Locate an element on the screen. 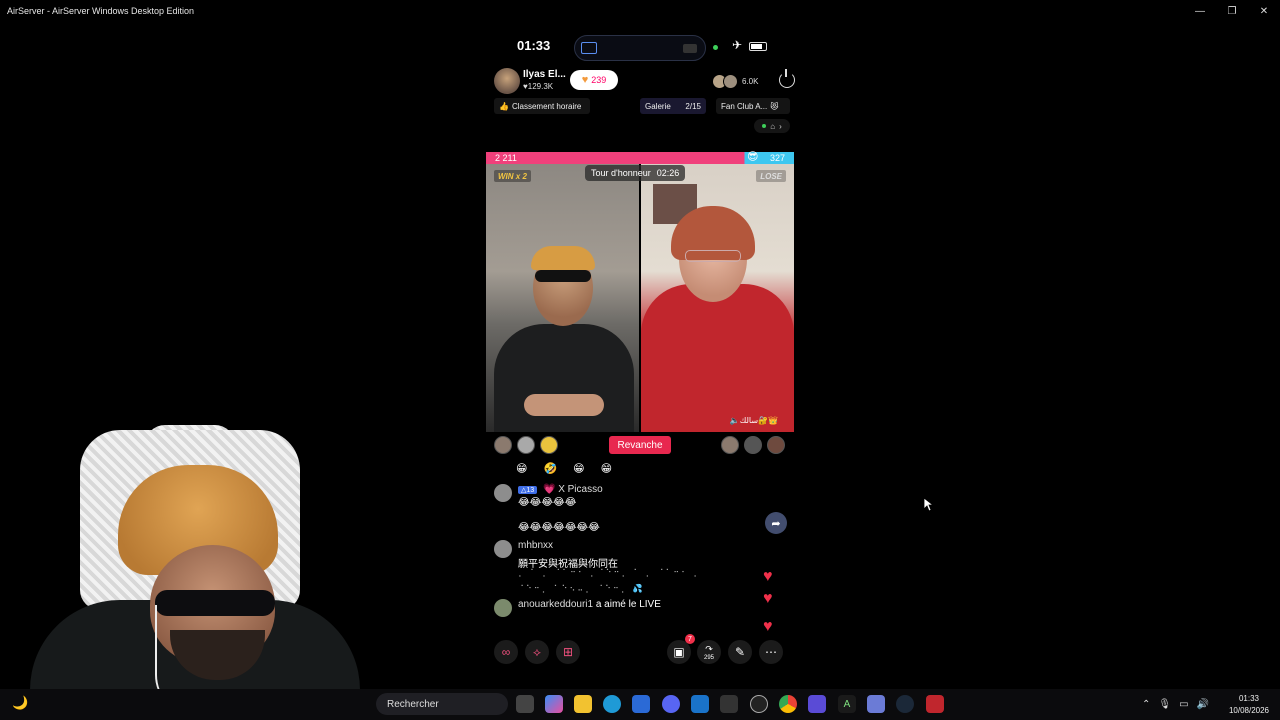 The width and height of the screenshot is (1280, 720). honor-timer: 02:26 is located at coordinates (668, 173).